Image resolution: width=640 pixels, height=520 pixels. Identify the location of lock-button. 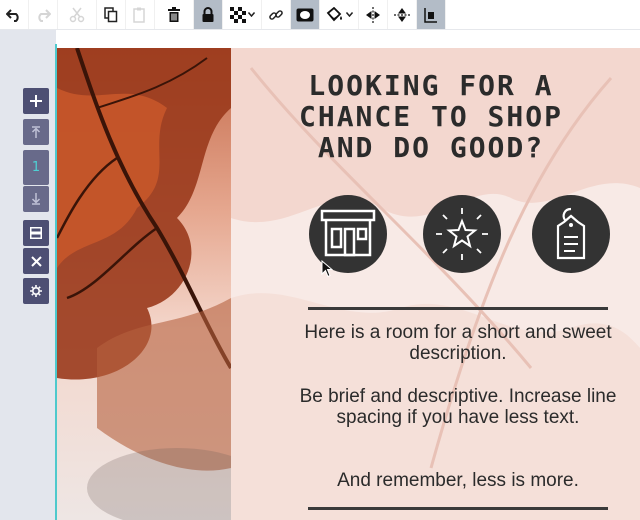
(208, 14).